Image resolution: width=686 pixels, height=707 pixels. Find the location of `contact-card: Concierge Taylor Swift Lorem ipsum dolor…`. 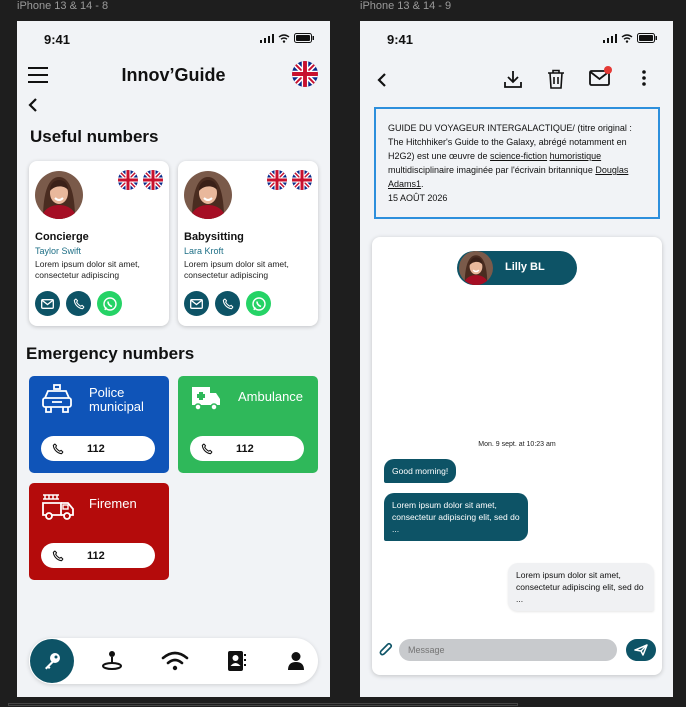

contact-card: Concierge Taylor Swift Lorem ipsum dolor… is located at coordinates (99, 243).